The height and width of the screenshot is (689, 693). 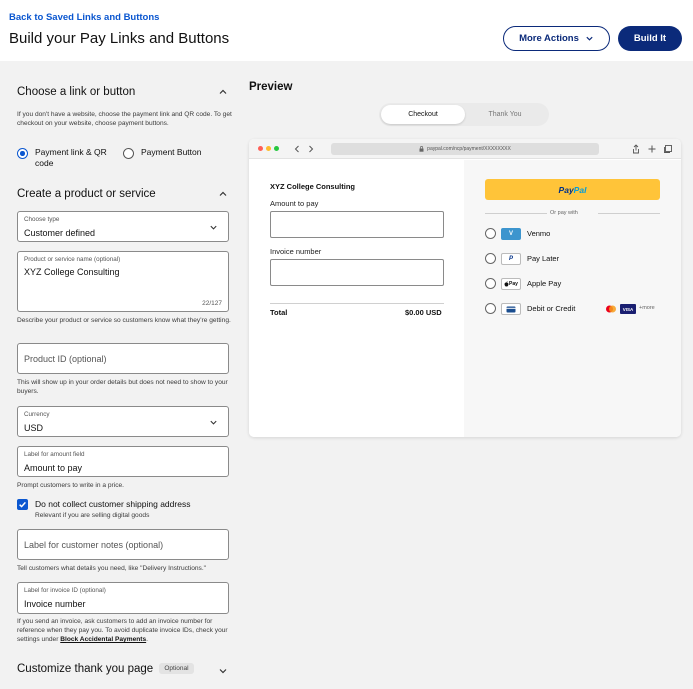 What do you see at coordinates (71, 485) in the screenshot?
I see `amount-label-help: Prompt customers to write in a price.` at bounding box center [71, 485].